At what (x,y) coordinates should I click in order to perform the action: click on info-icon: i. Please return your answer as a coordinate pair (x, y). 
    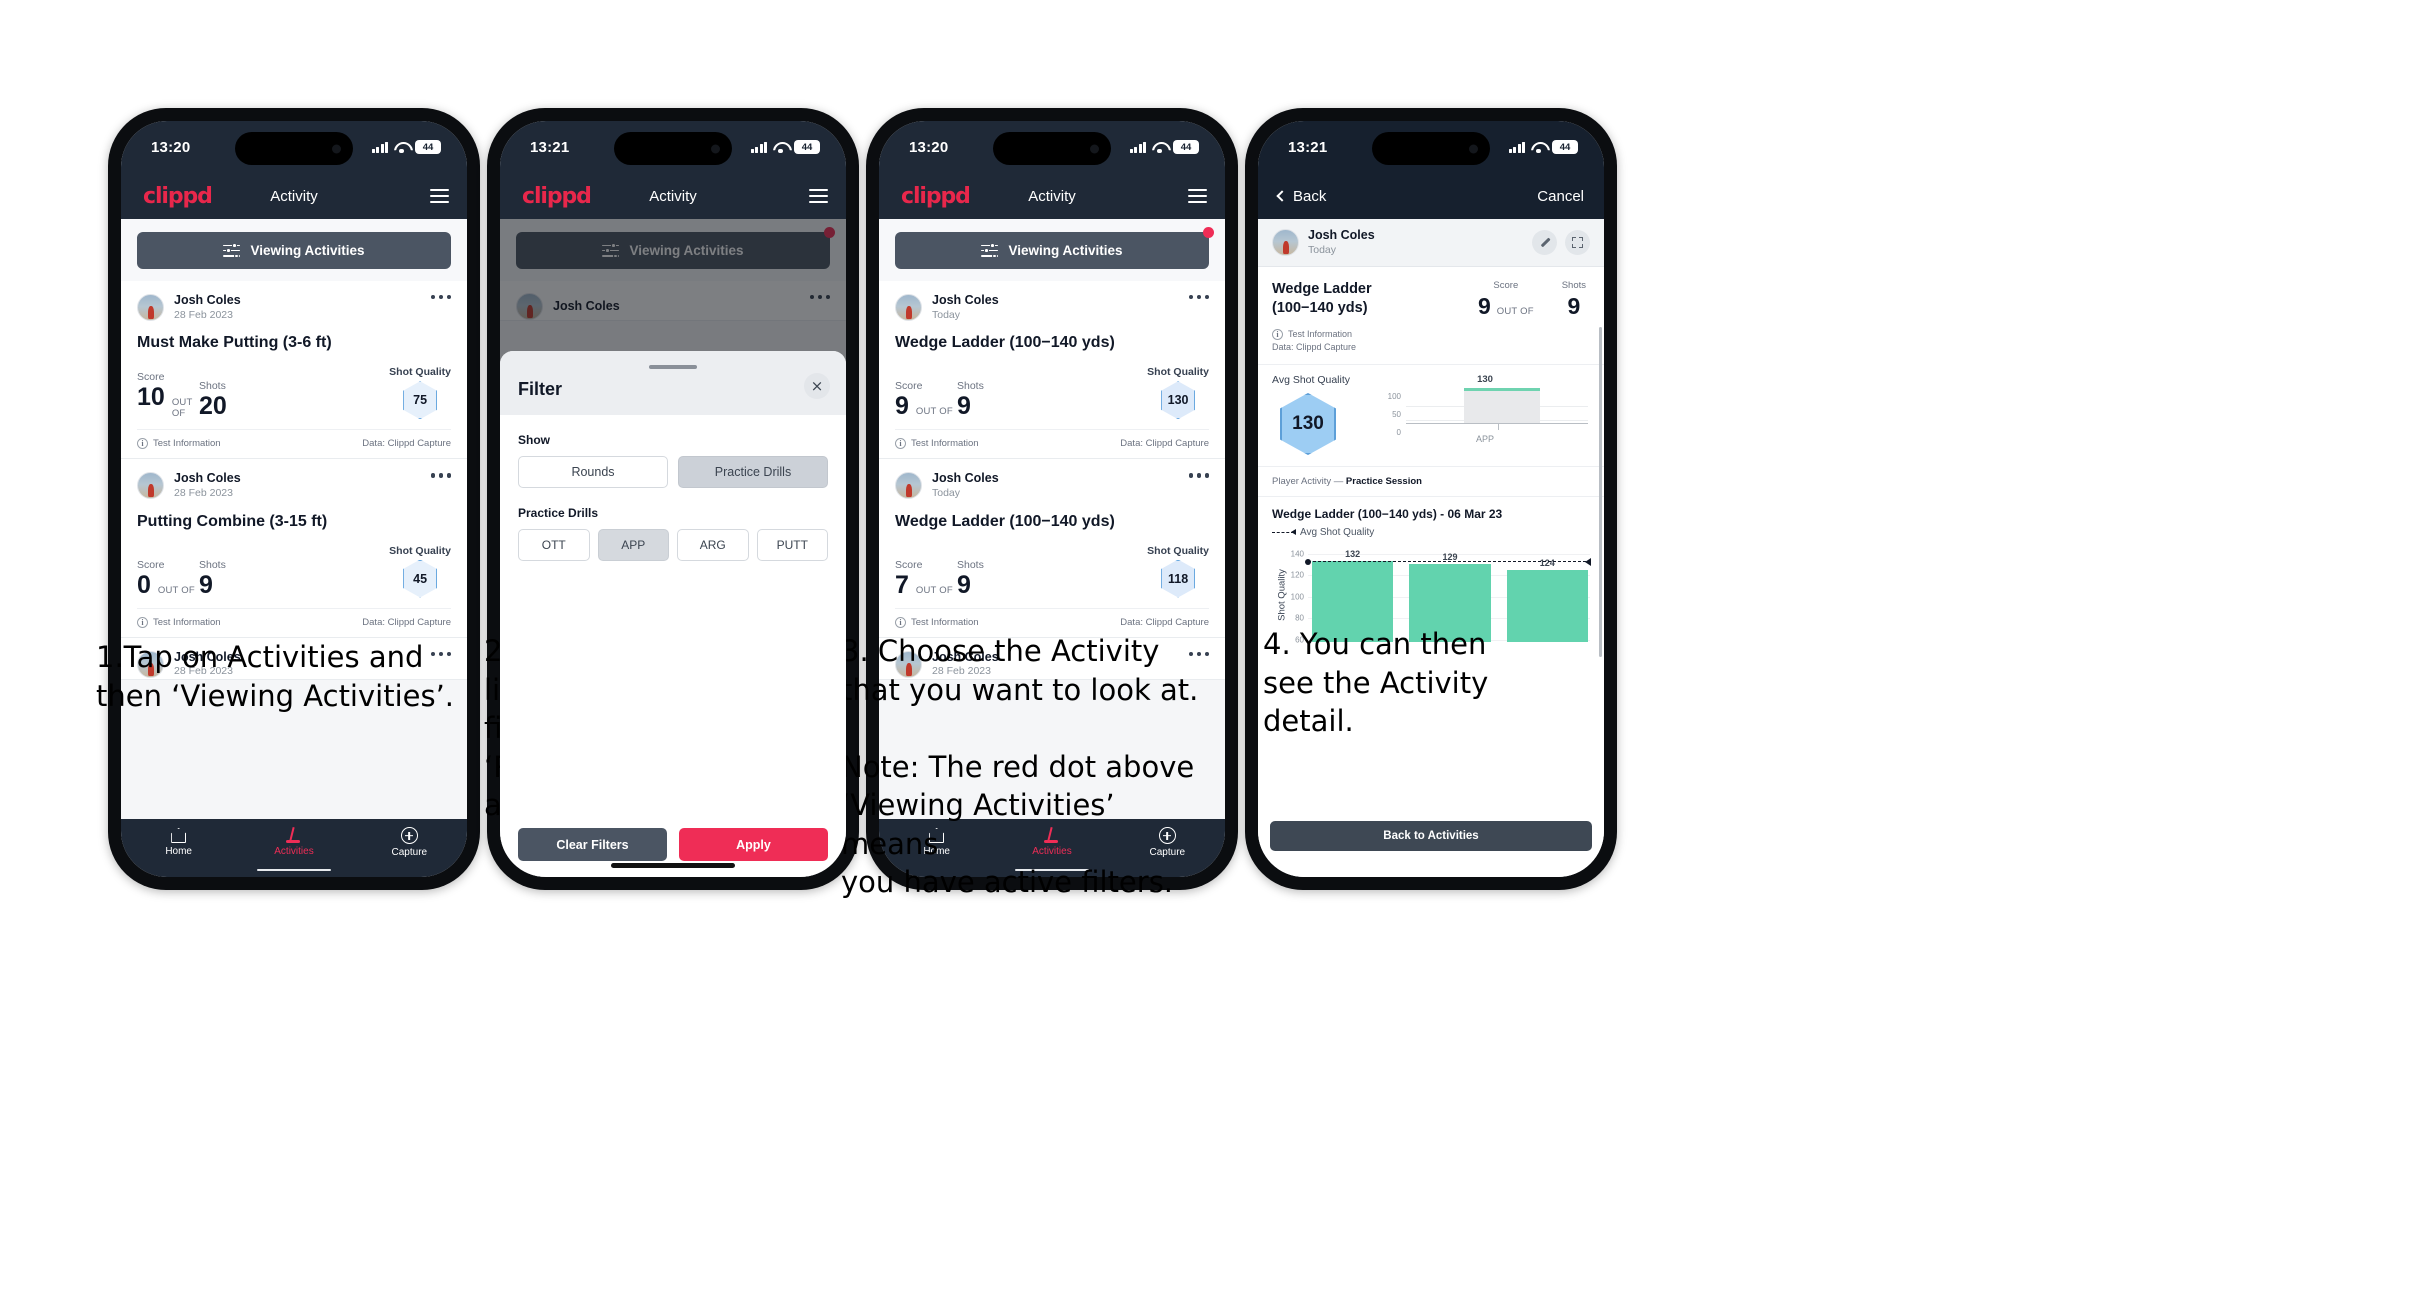
    Looking at the image, I should click on (142, 444).